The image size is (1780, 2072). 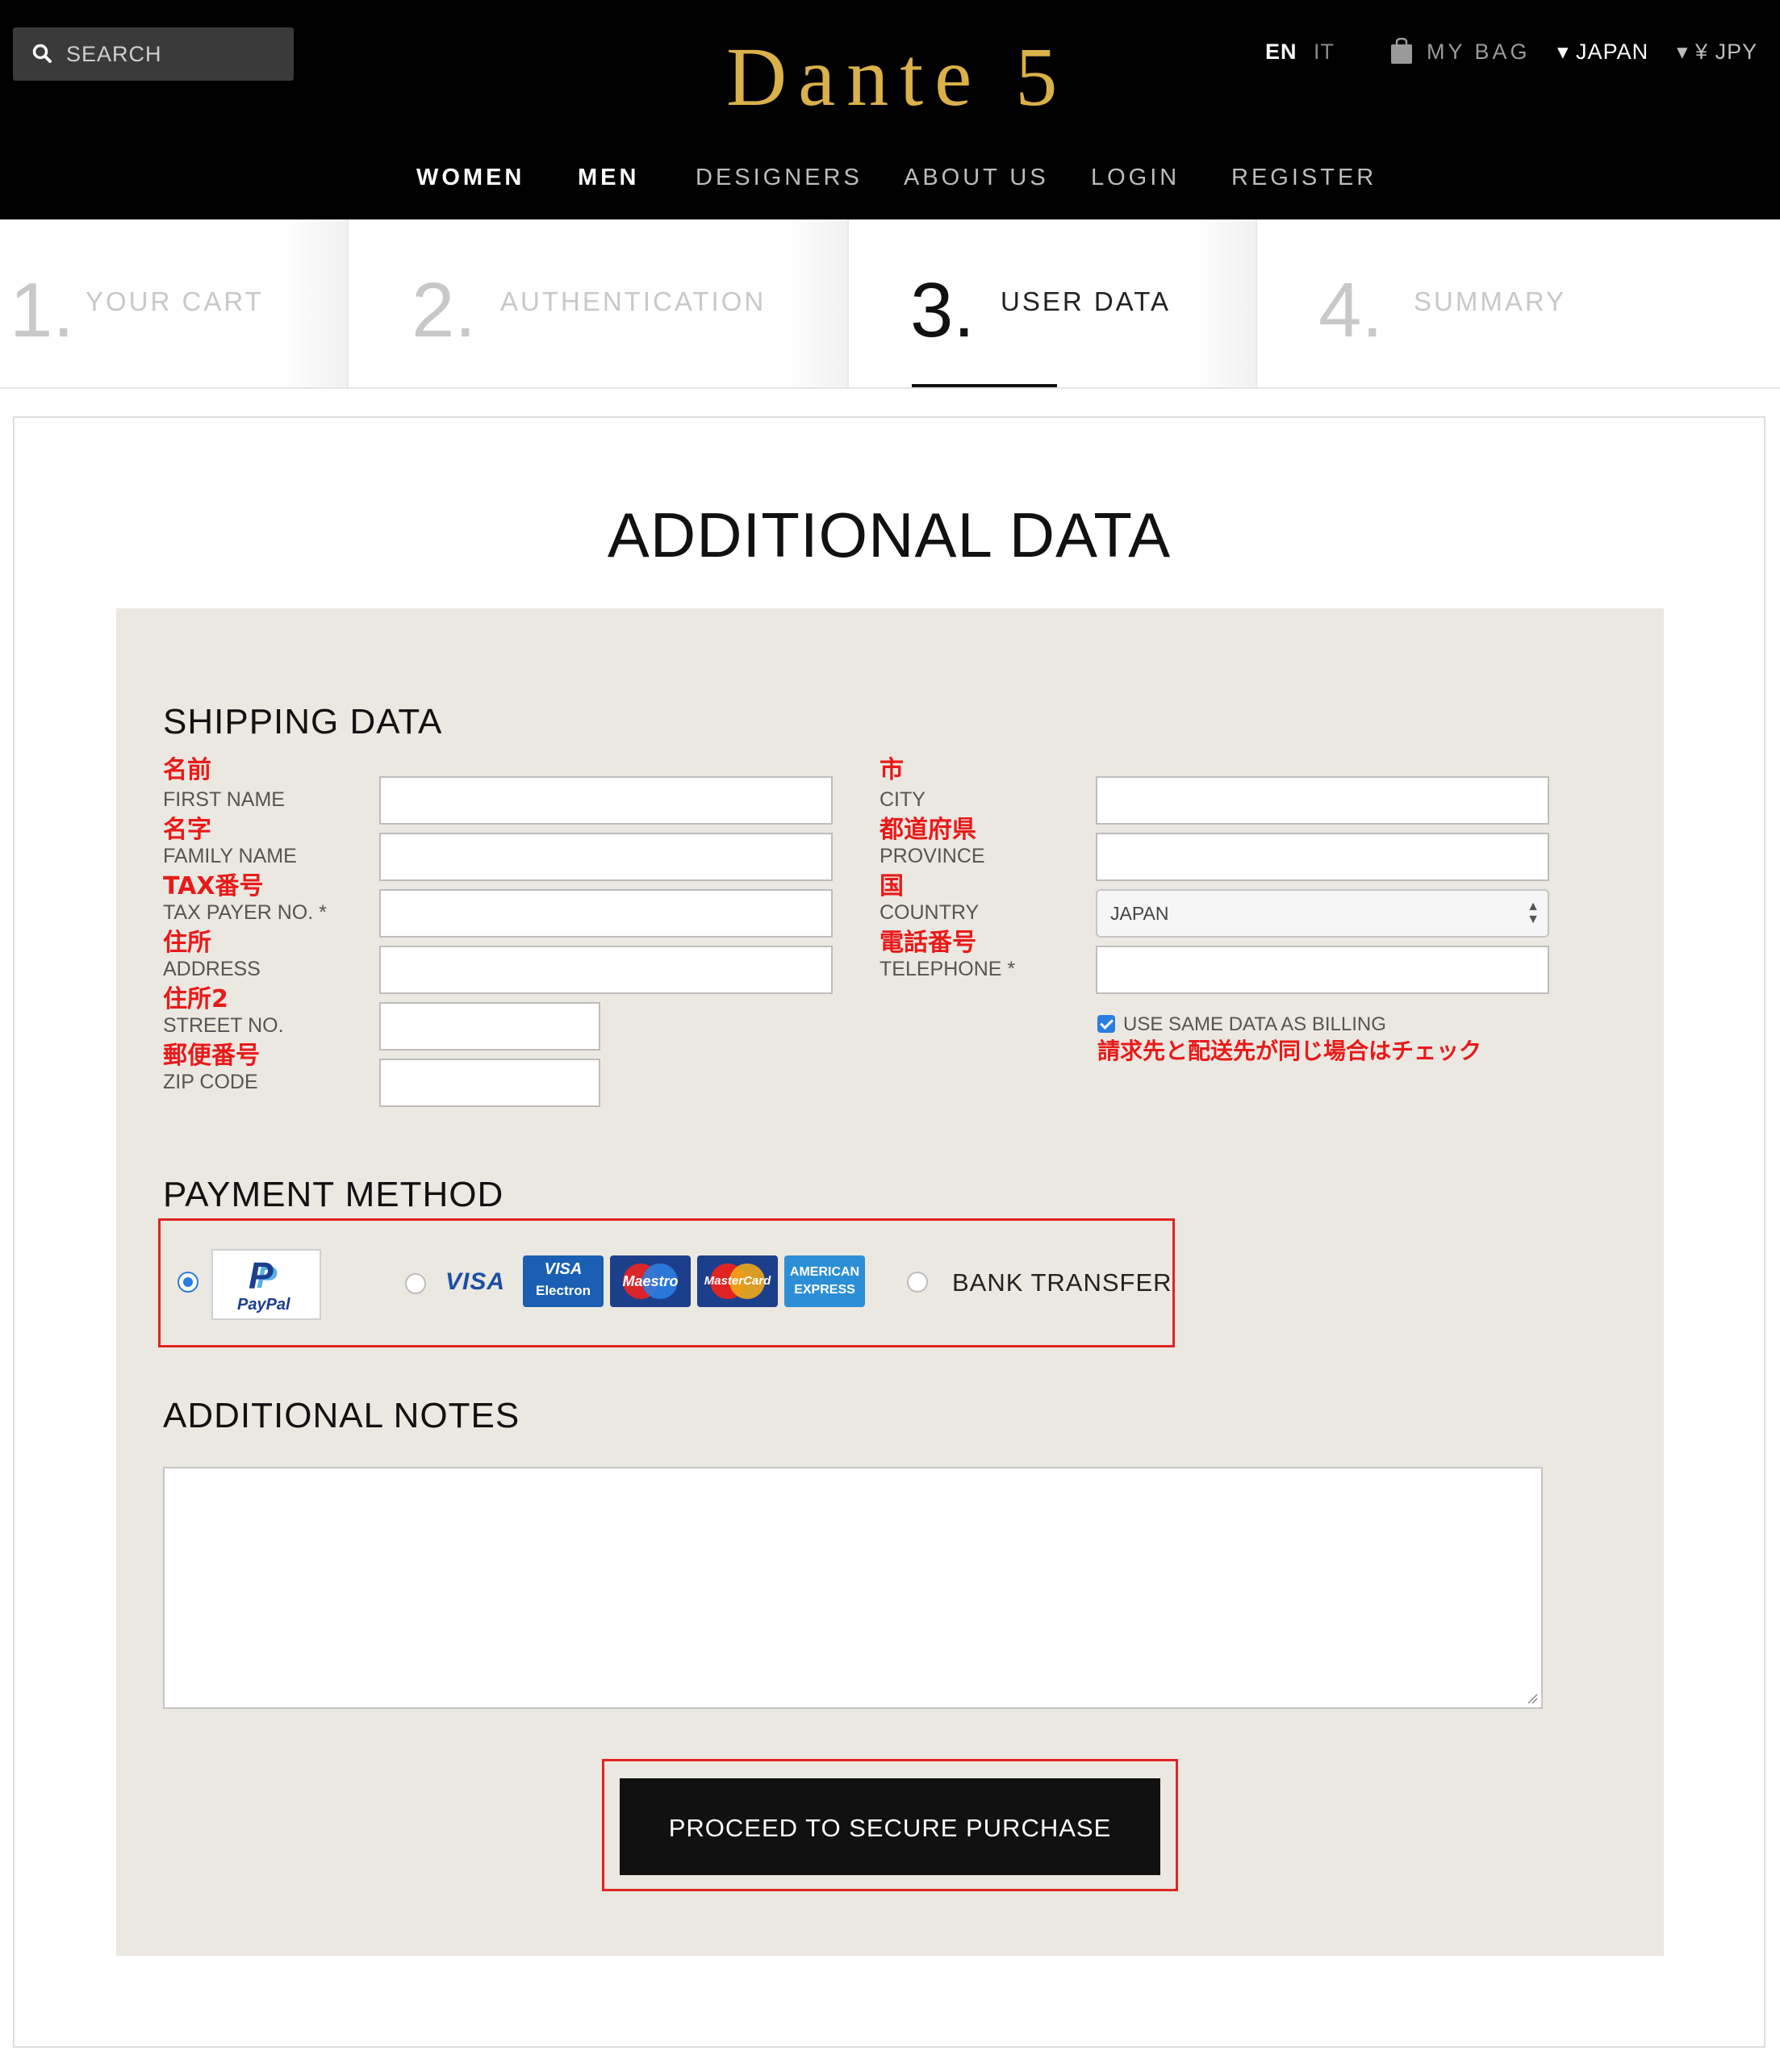 What do you see at coordinates (943, 310) in the screenshot?
I see `step-3-number: 3.` at bounding box center [943, 310].